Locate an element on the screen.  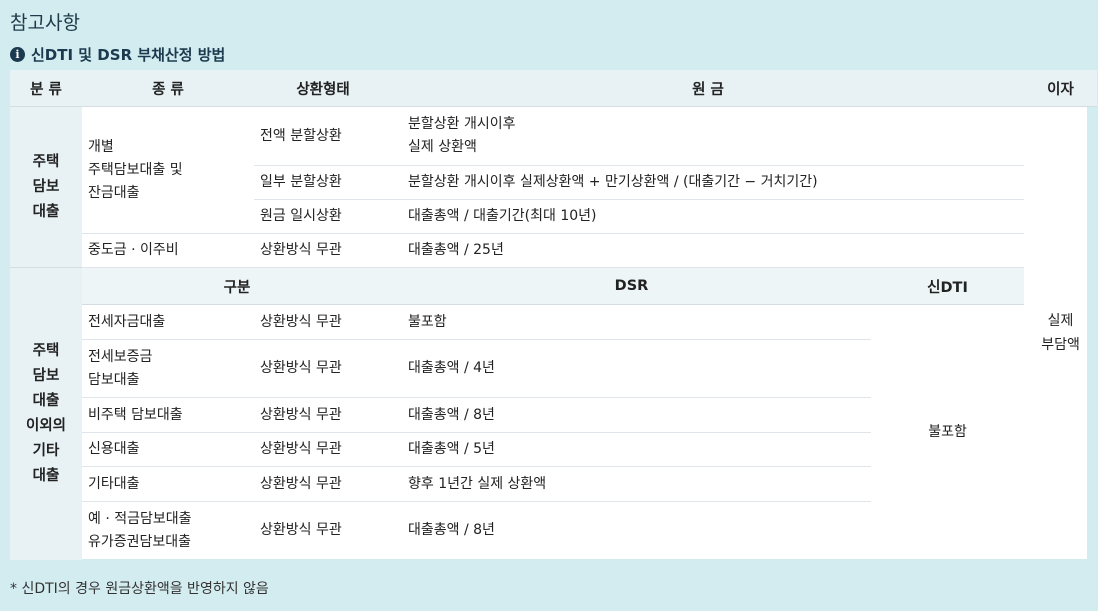
category-other-loans: 주택 담보 대출 이외의 기타 대출 is located at coordinates (46, 413).